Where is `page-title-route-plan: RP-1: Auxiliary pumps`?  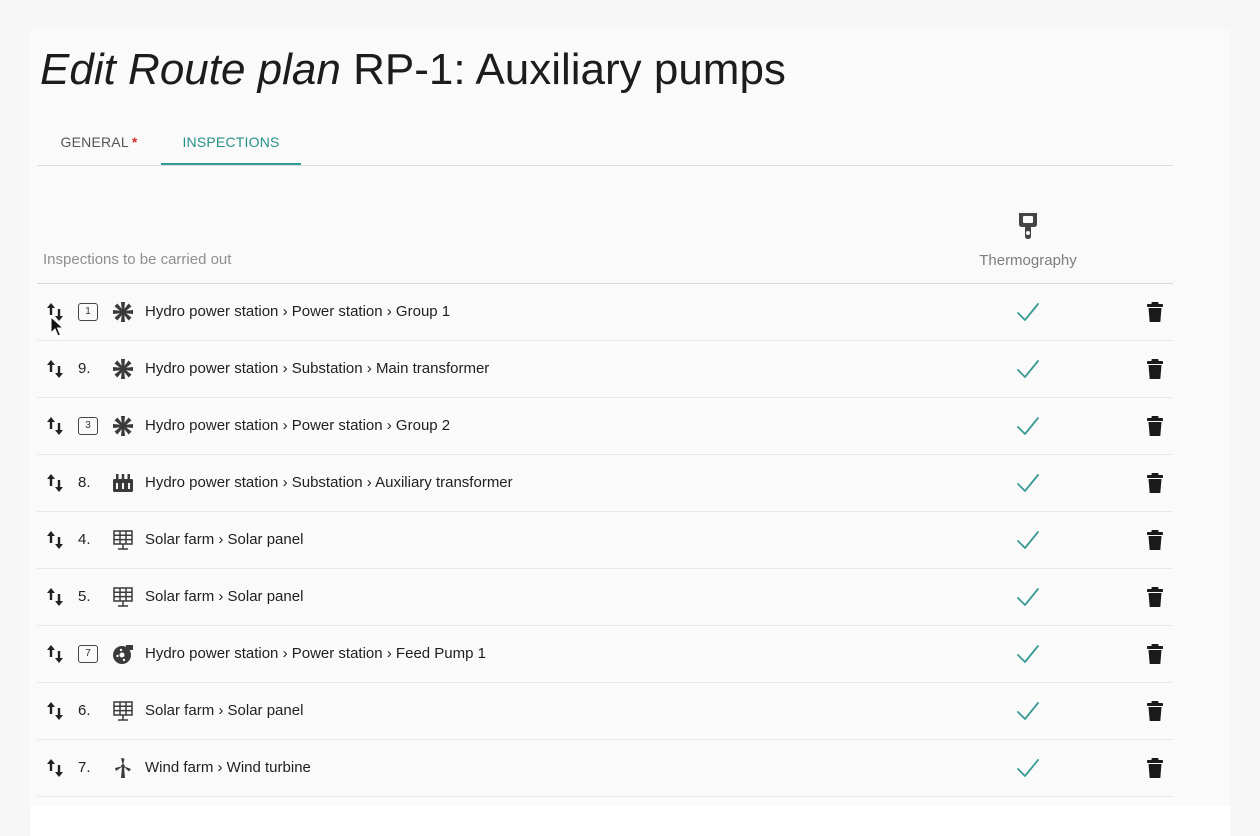
page-title-route-plan: RP-1: Auxiliary pumps is located at coordinates (569, 69).